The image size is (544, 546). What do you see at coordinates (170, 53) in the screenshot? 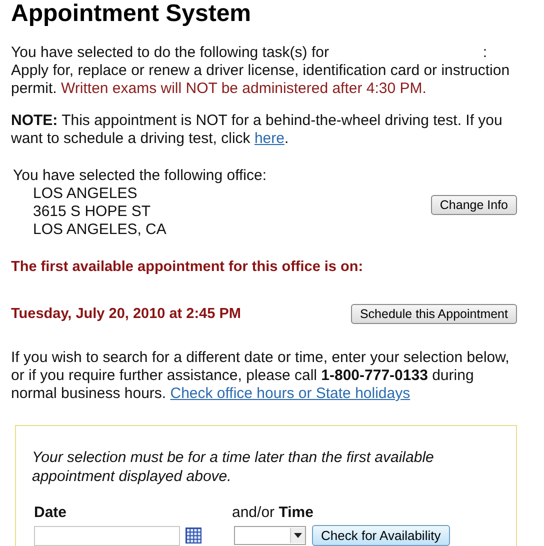
I see `task-intro: You have selected to do the following task(s) for` at bounding box center [170, 53].